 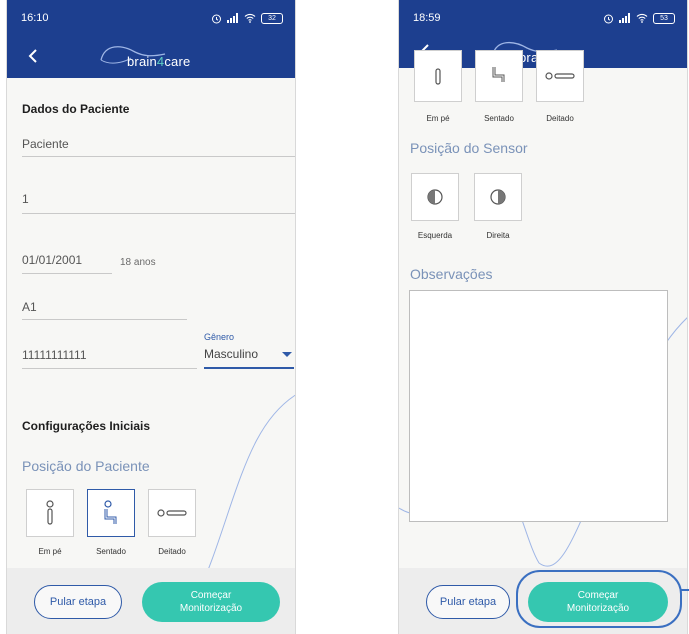 I want to click on logo-text: brain4care, so click(x=159, y=61).